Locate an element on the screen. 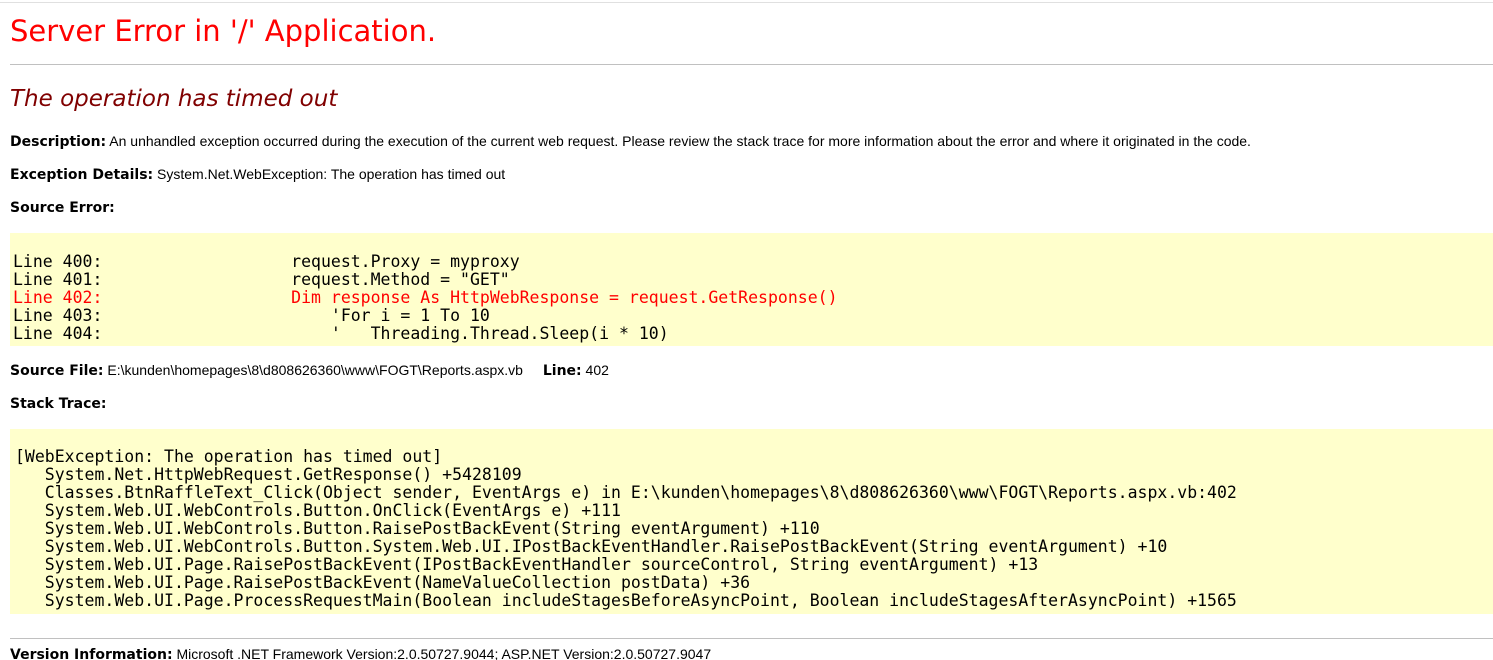 The image size is (1493, 660). source-line: Line 400: request.Proxy = myproxy is located at coordinates (266, 261).